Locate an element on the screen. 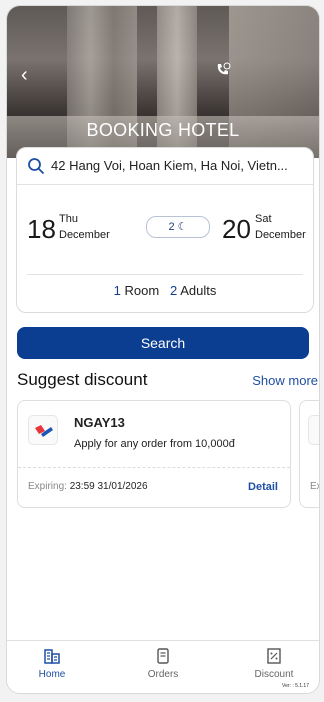 The height and width of the screenshot is (702, 324). tab-discount-label: Discount is located at coordinates (274, 674).